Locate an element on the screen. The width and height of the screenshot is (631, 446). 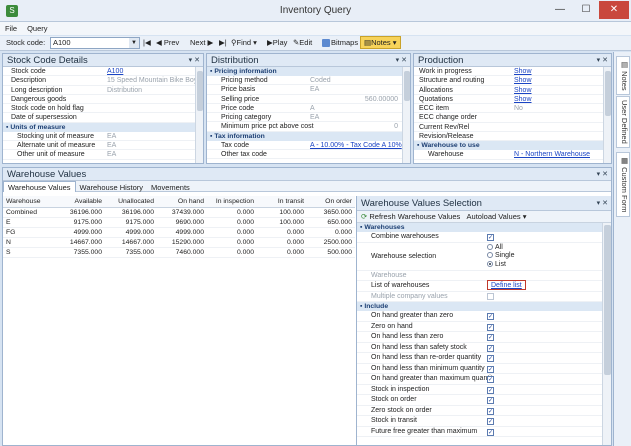
detail-row: Allocations Show is located at coordinates (512, 90).